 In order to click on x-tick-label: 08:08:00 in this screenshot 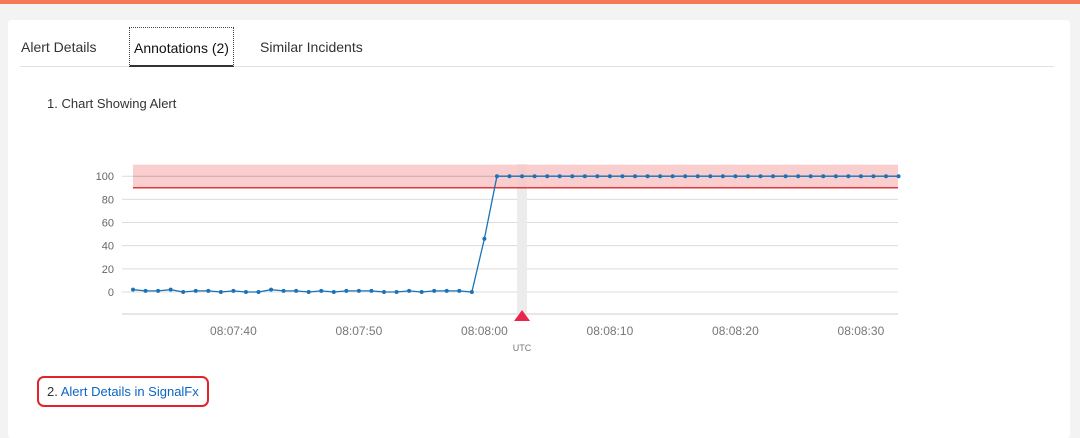, I will do `click(484, 331)`.